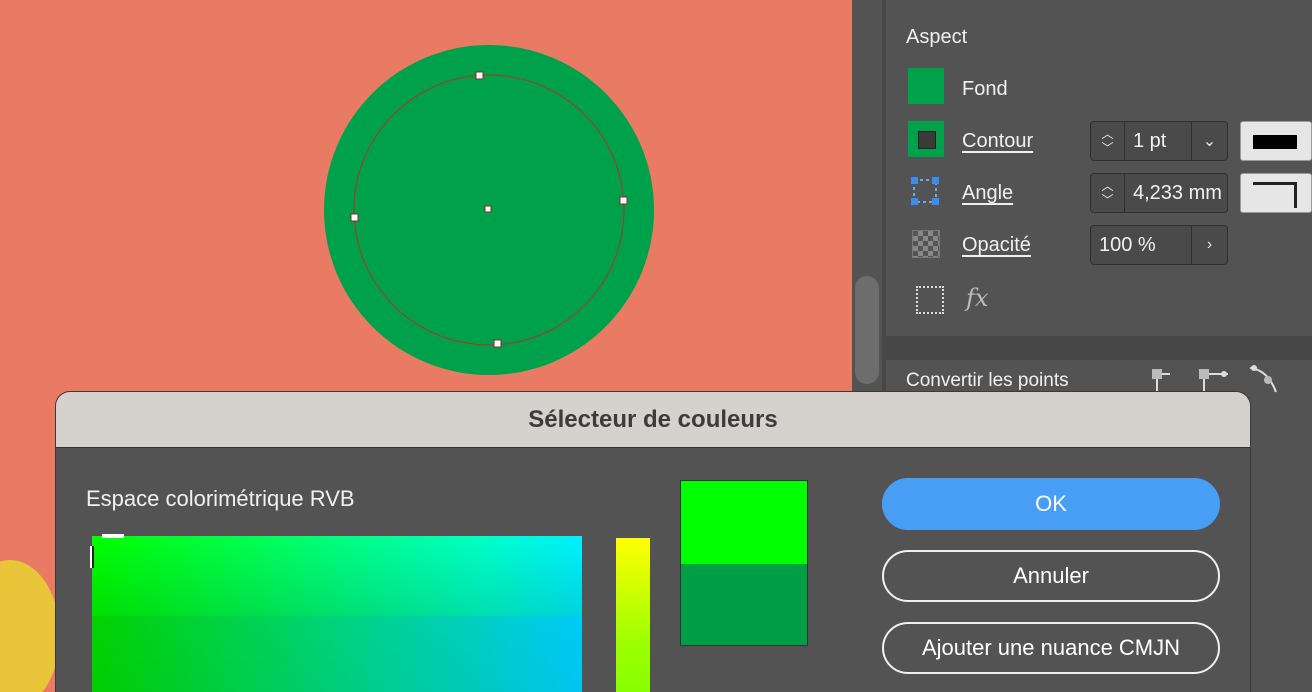 Image resolution: width=1312 pixels, height=692 pixels. I want to click on stroke-weight-value: 1 pt, so click(1158, 141).